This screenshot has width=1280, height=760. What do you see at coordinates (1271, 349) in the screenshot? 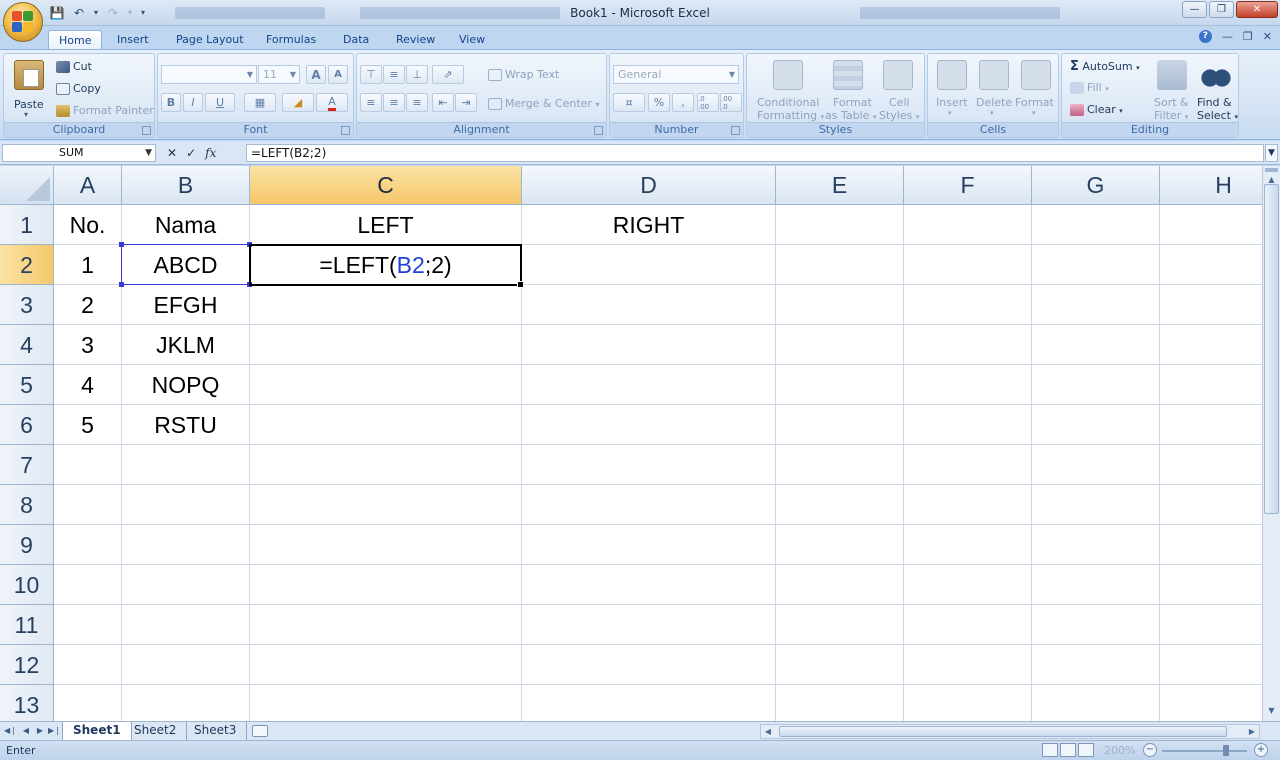
I see `vertical-scroll-thumb` at bounding box center [1271, 349].